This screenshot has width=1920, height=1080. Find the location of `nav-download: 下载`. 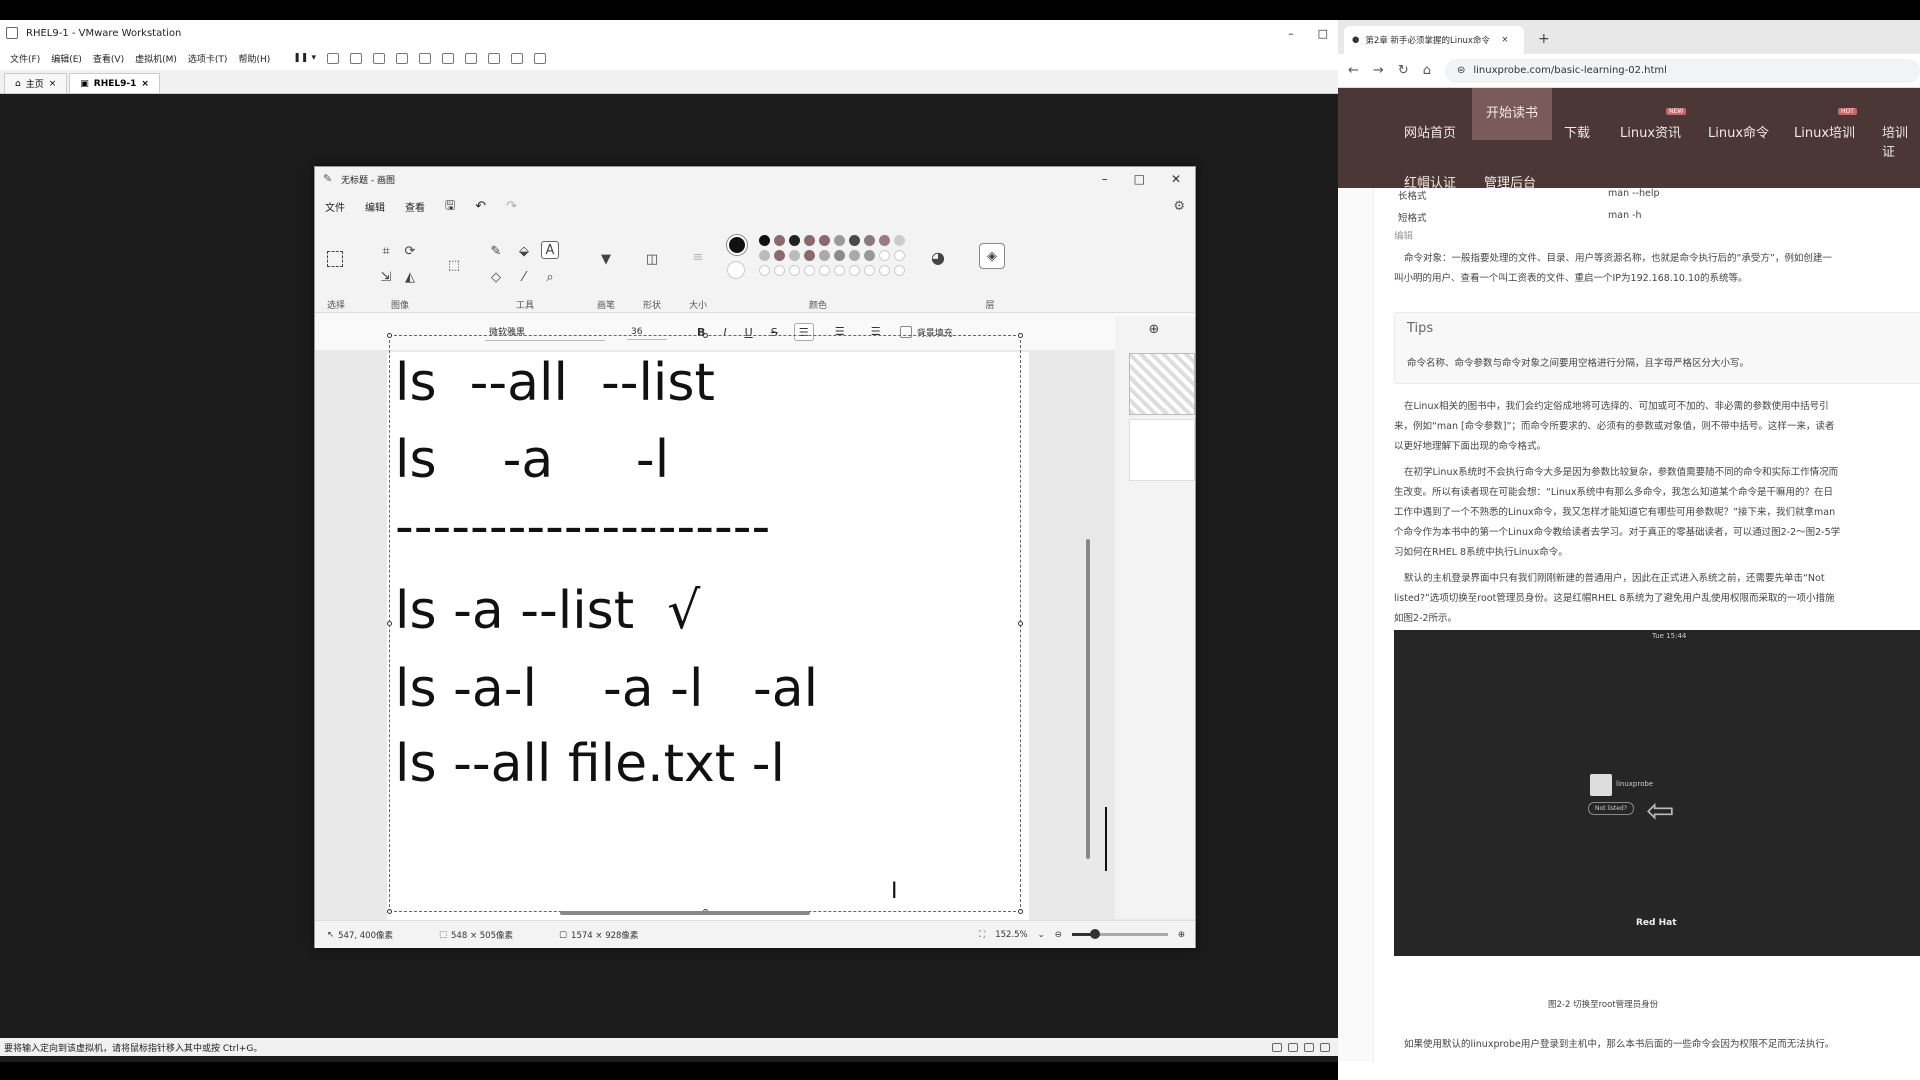

nav-download: 下载 is located at coordinates (1577, 131).